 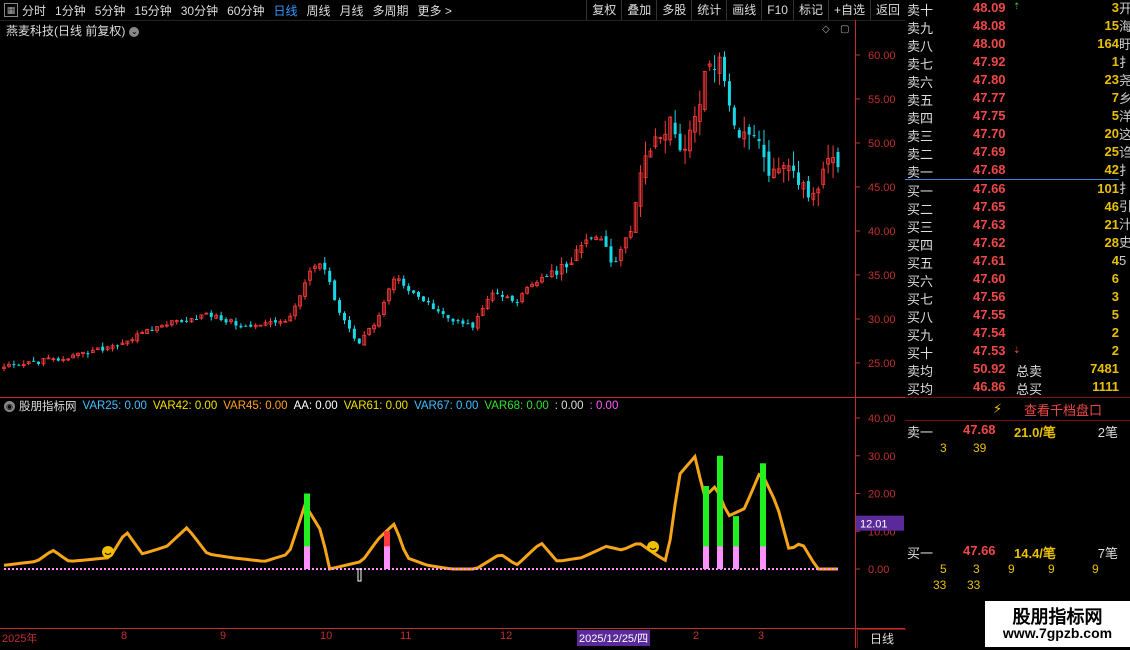 What do you see at coordinates (882, 100) in the screenshot?
I see `price-tick-label: 55.00` at bounding box center [882, 100].